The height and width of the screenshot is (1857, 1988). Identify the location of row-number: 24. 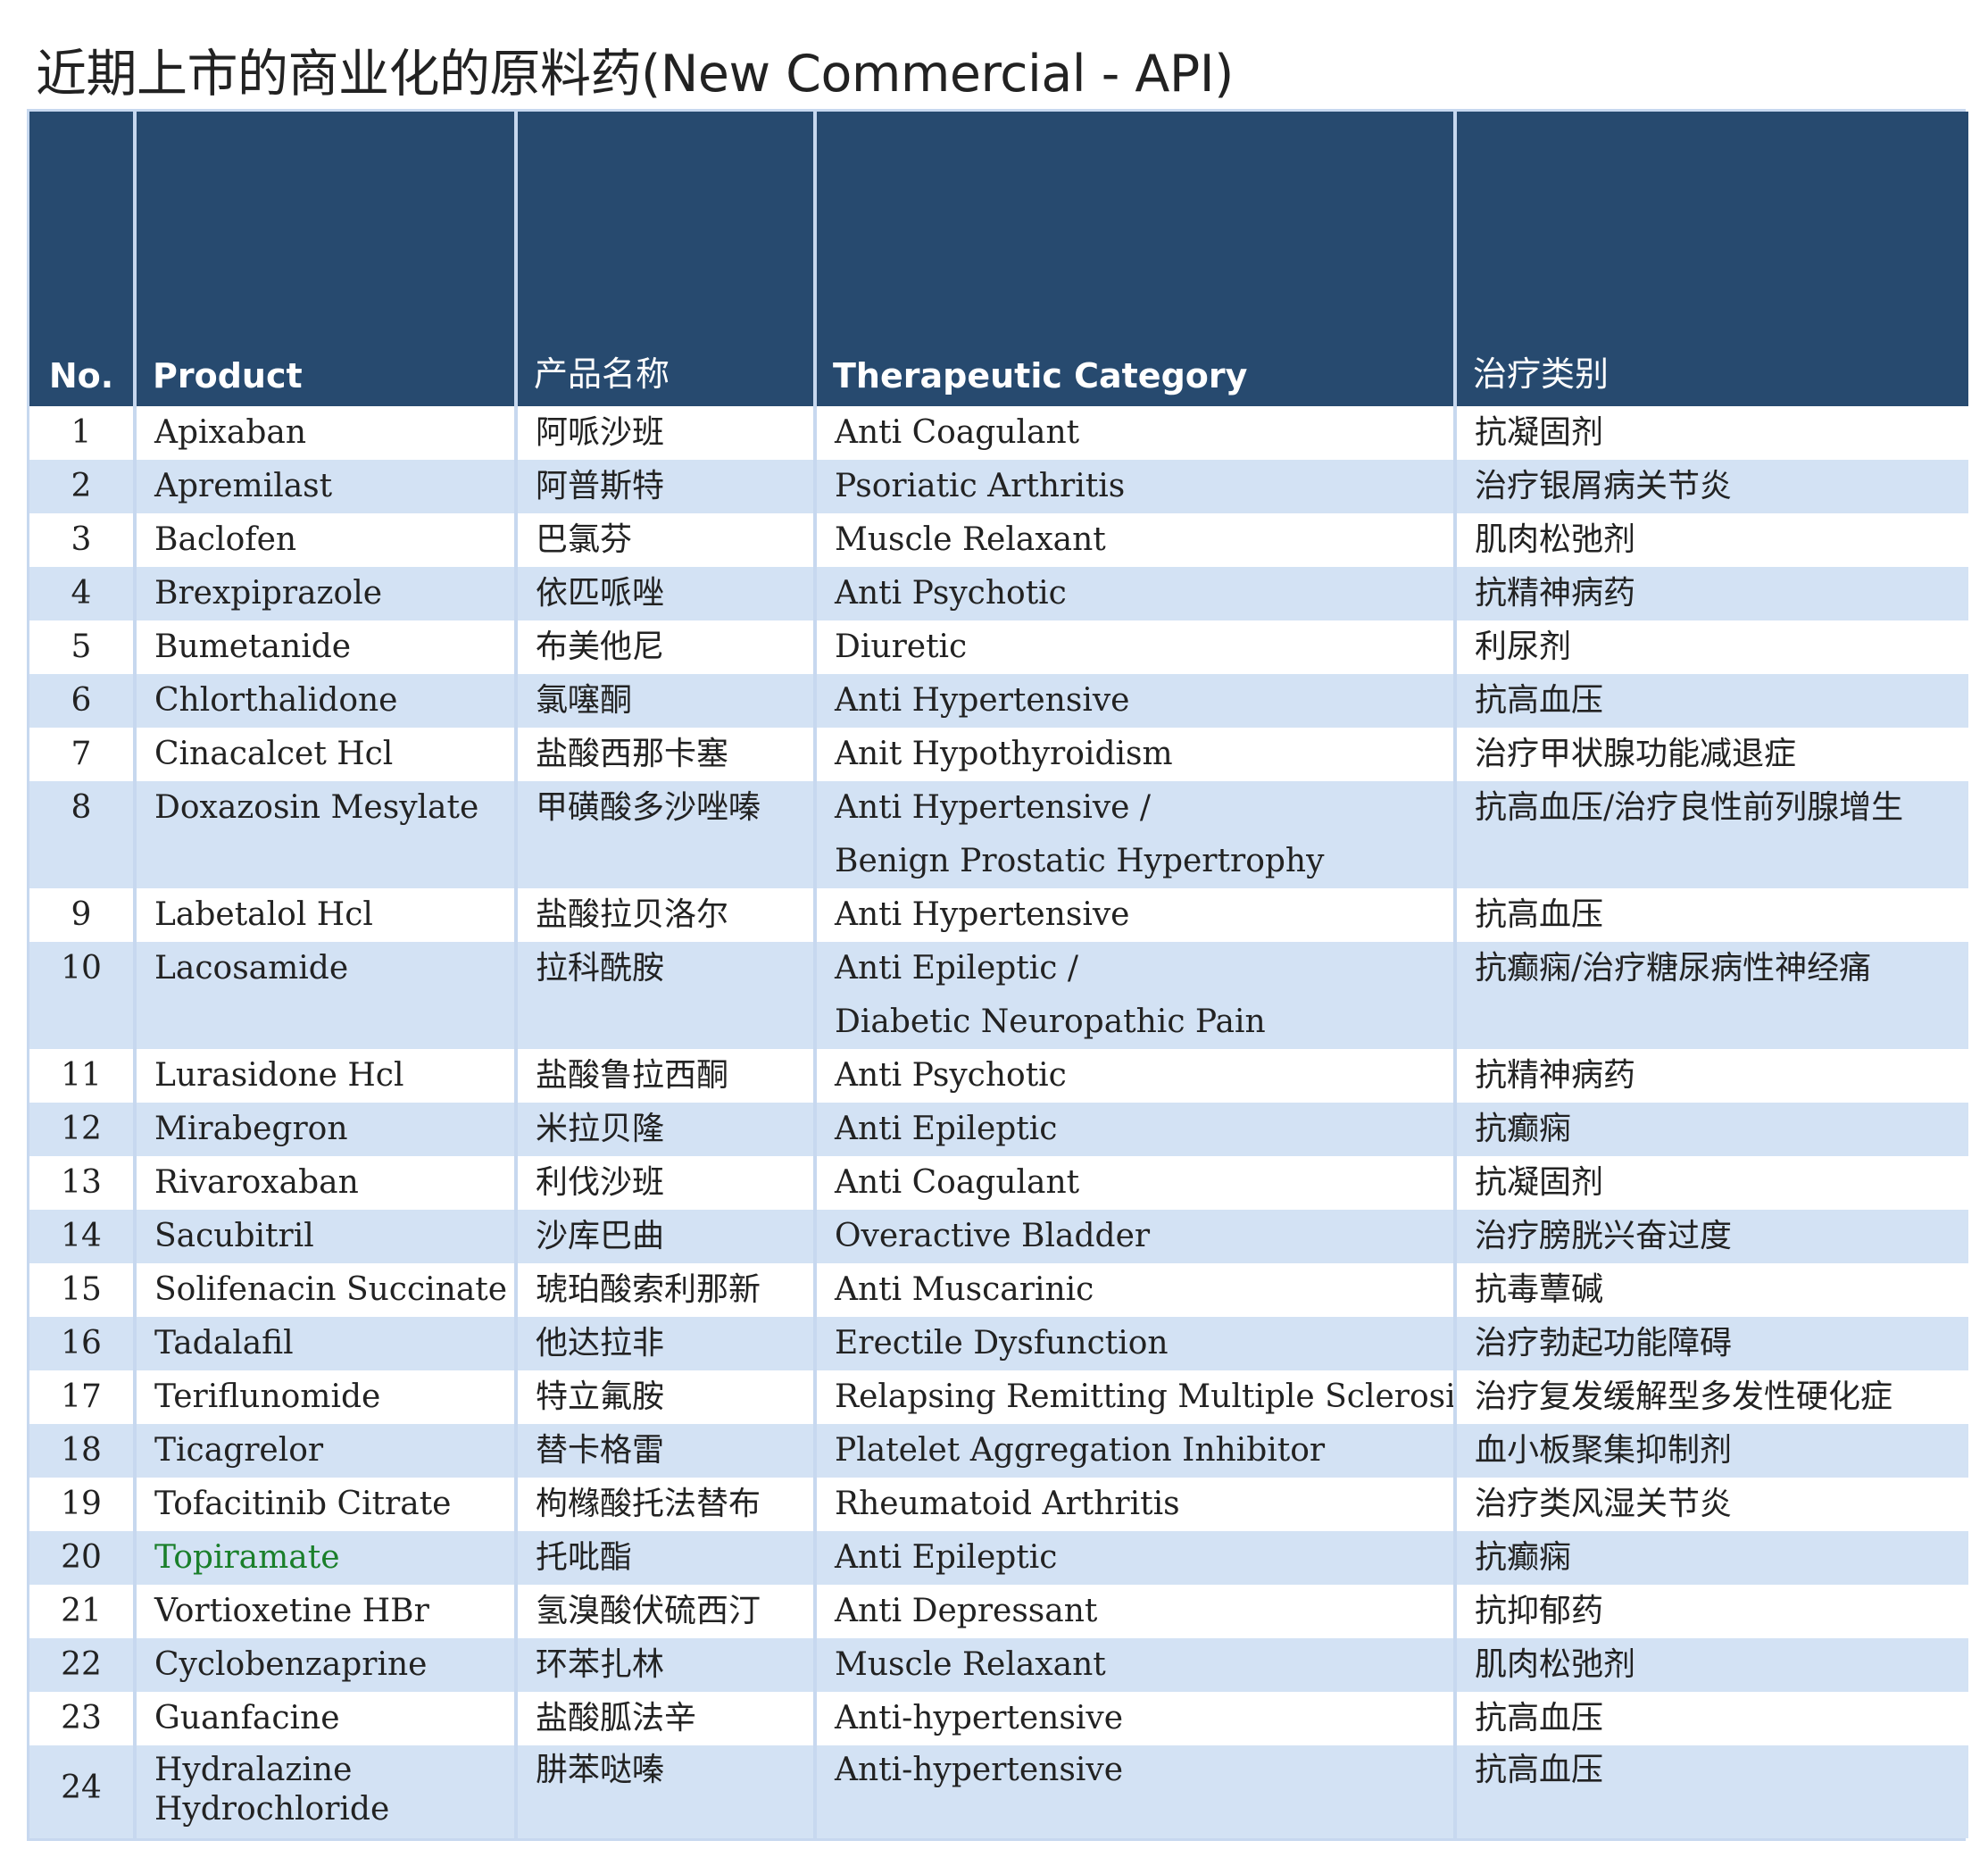
(81, 1788).